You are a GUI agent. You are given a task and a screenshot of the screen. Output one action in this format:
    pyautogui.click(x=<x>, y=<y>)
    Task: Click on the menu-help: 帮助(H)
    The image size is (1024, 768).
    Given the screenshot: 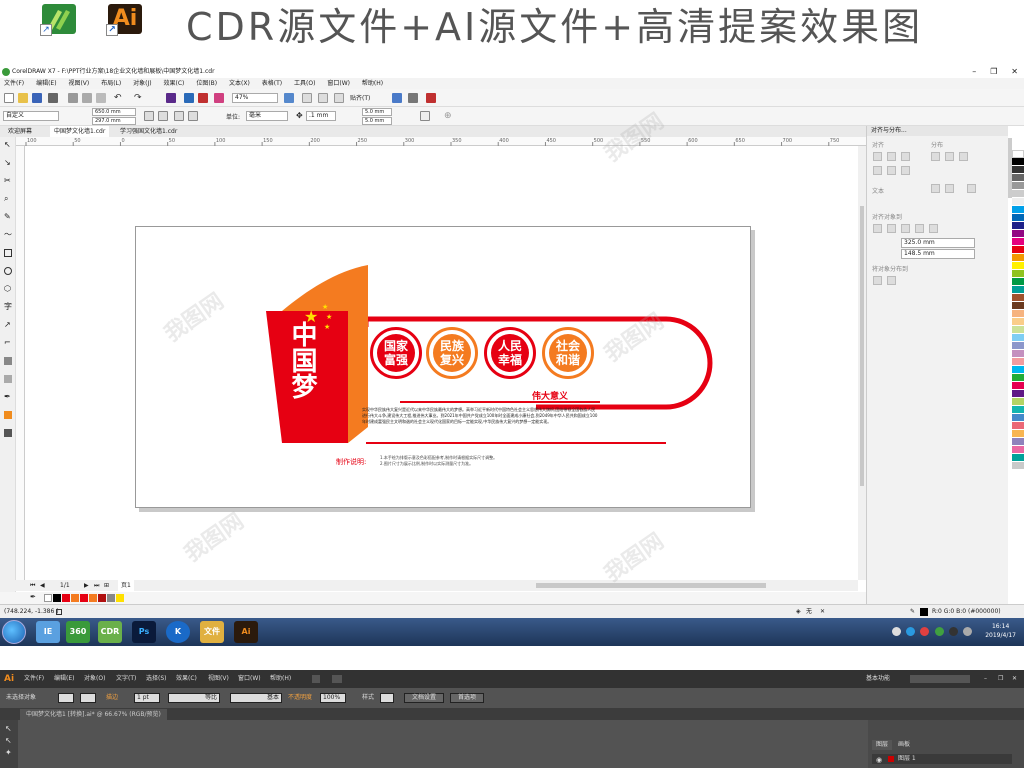 What is the action you would take?
    pyautogui.click(x=372, y=83)
    